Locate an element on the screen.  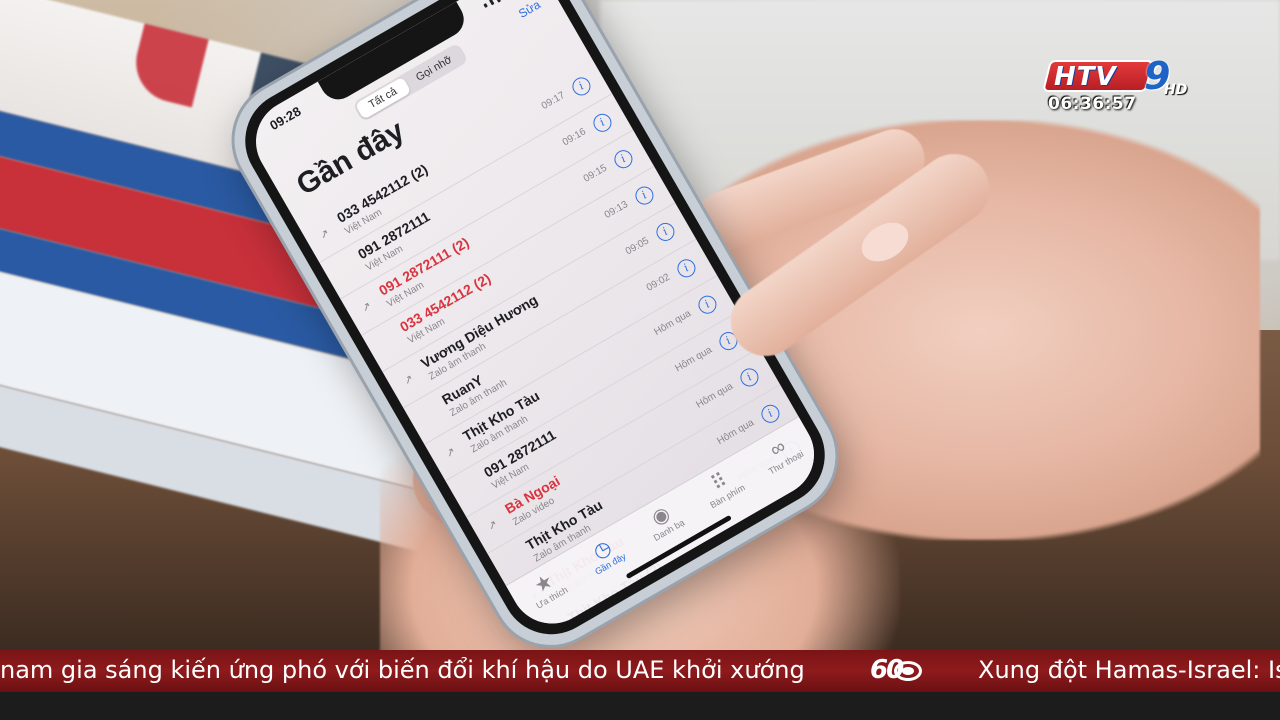
ticker-headline: Xung đột Hamas-Israel: Is is located at coordinates (1129, 670).